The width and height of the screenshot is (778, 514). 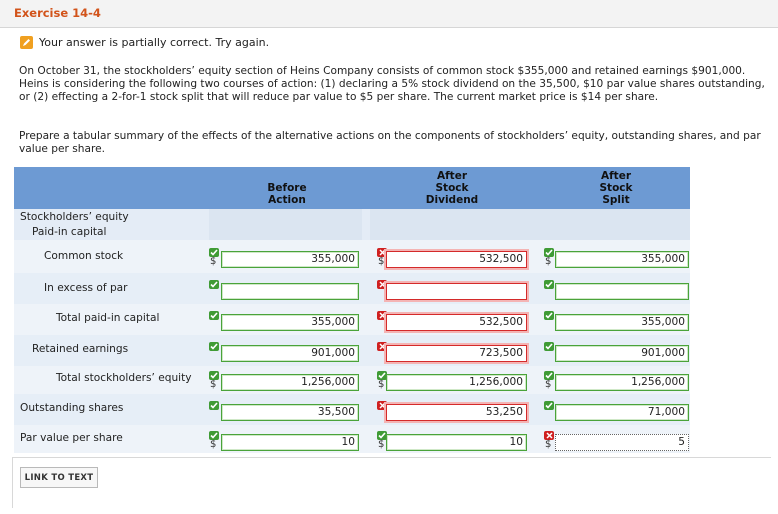 I want to click on col-header-dividend: After Stock Dividend, so click(x=452, y=188).